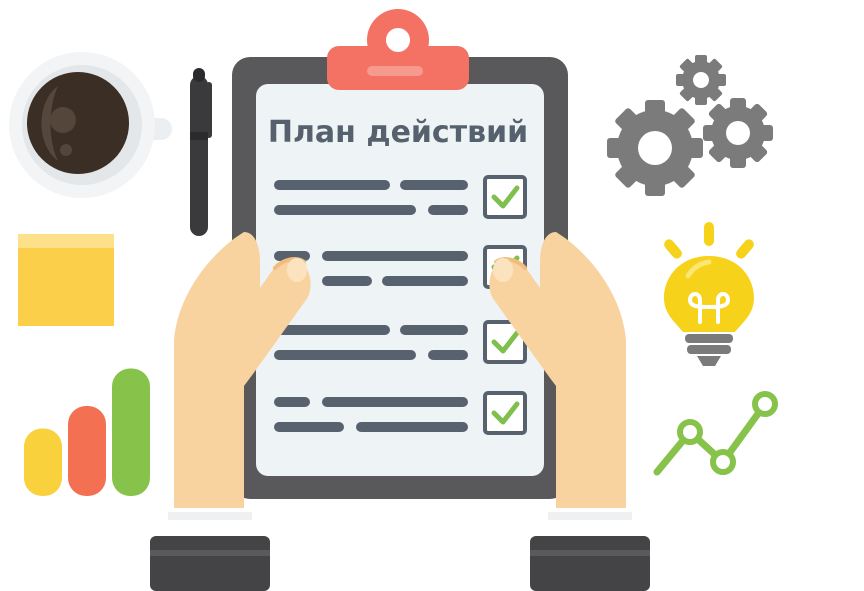 The width and height of the screenshot is (864, 591). What do you see at coordinates (738, 133) in the screenshot?
I see `gear-medium-icon` at bounding box center [738, 133].